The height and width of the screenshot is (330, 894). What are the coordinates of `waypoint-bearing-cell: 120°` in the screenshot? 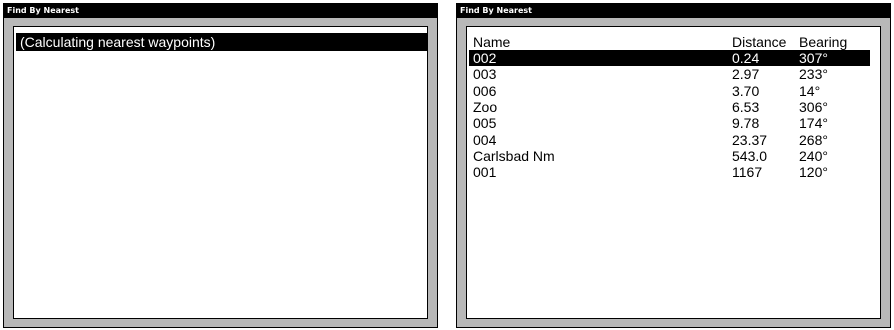 It's located at (813, 172).